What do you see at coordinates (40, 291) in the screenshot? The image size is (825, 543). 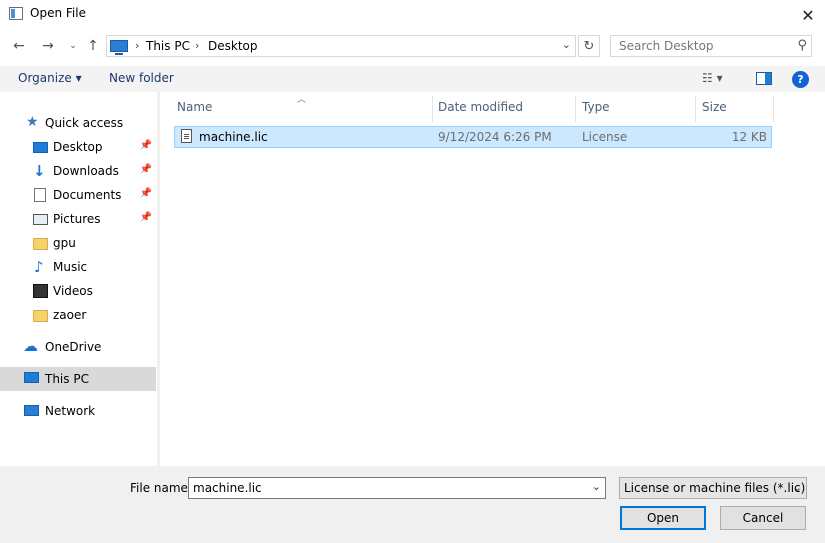 I see `video-icon` at bounding box center [40, 291].